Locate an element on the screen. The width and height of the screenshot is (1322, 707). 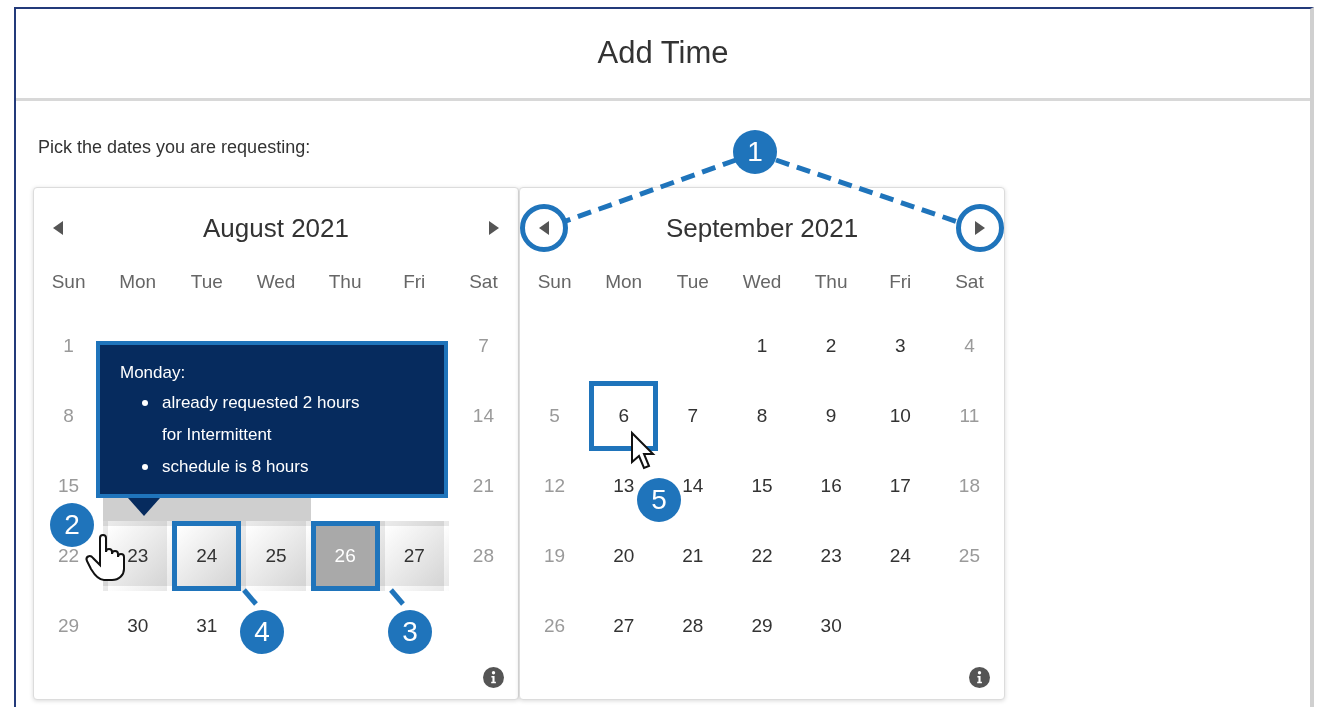
day-cell: 9 is located at coordinates (831, 416).